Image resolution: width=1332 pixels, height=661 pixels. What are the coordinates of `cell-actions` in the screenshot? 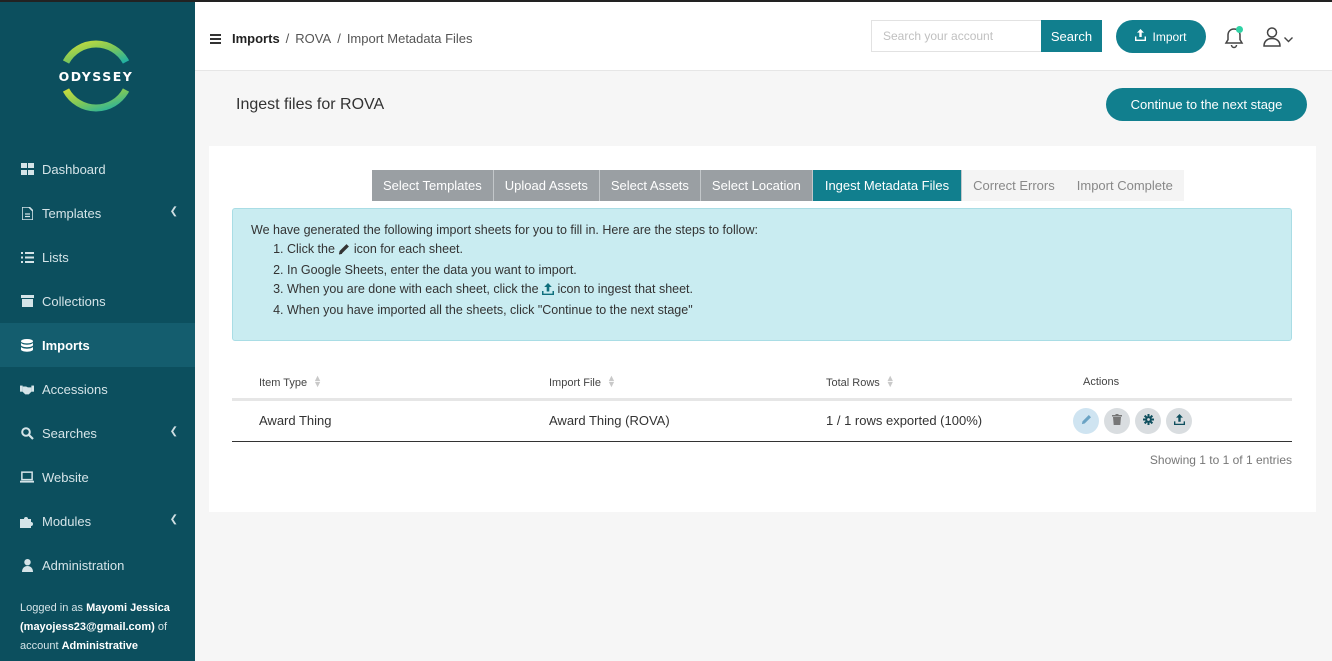 It's located at (1182, 420).